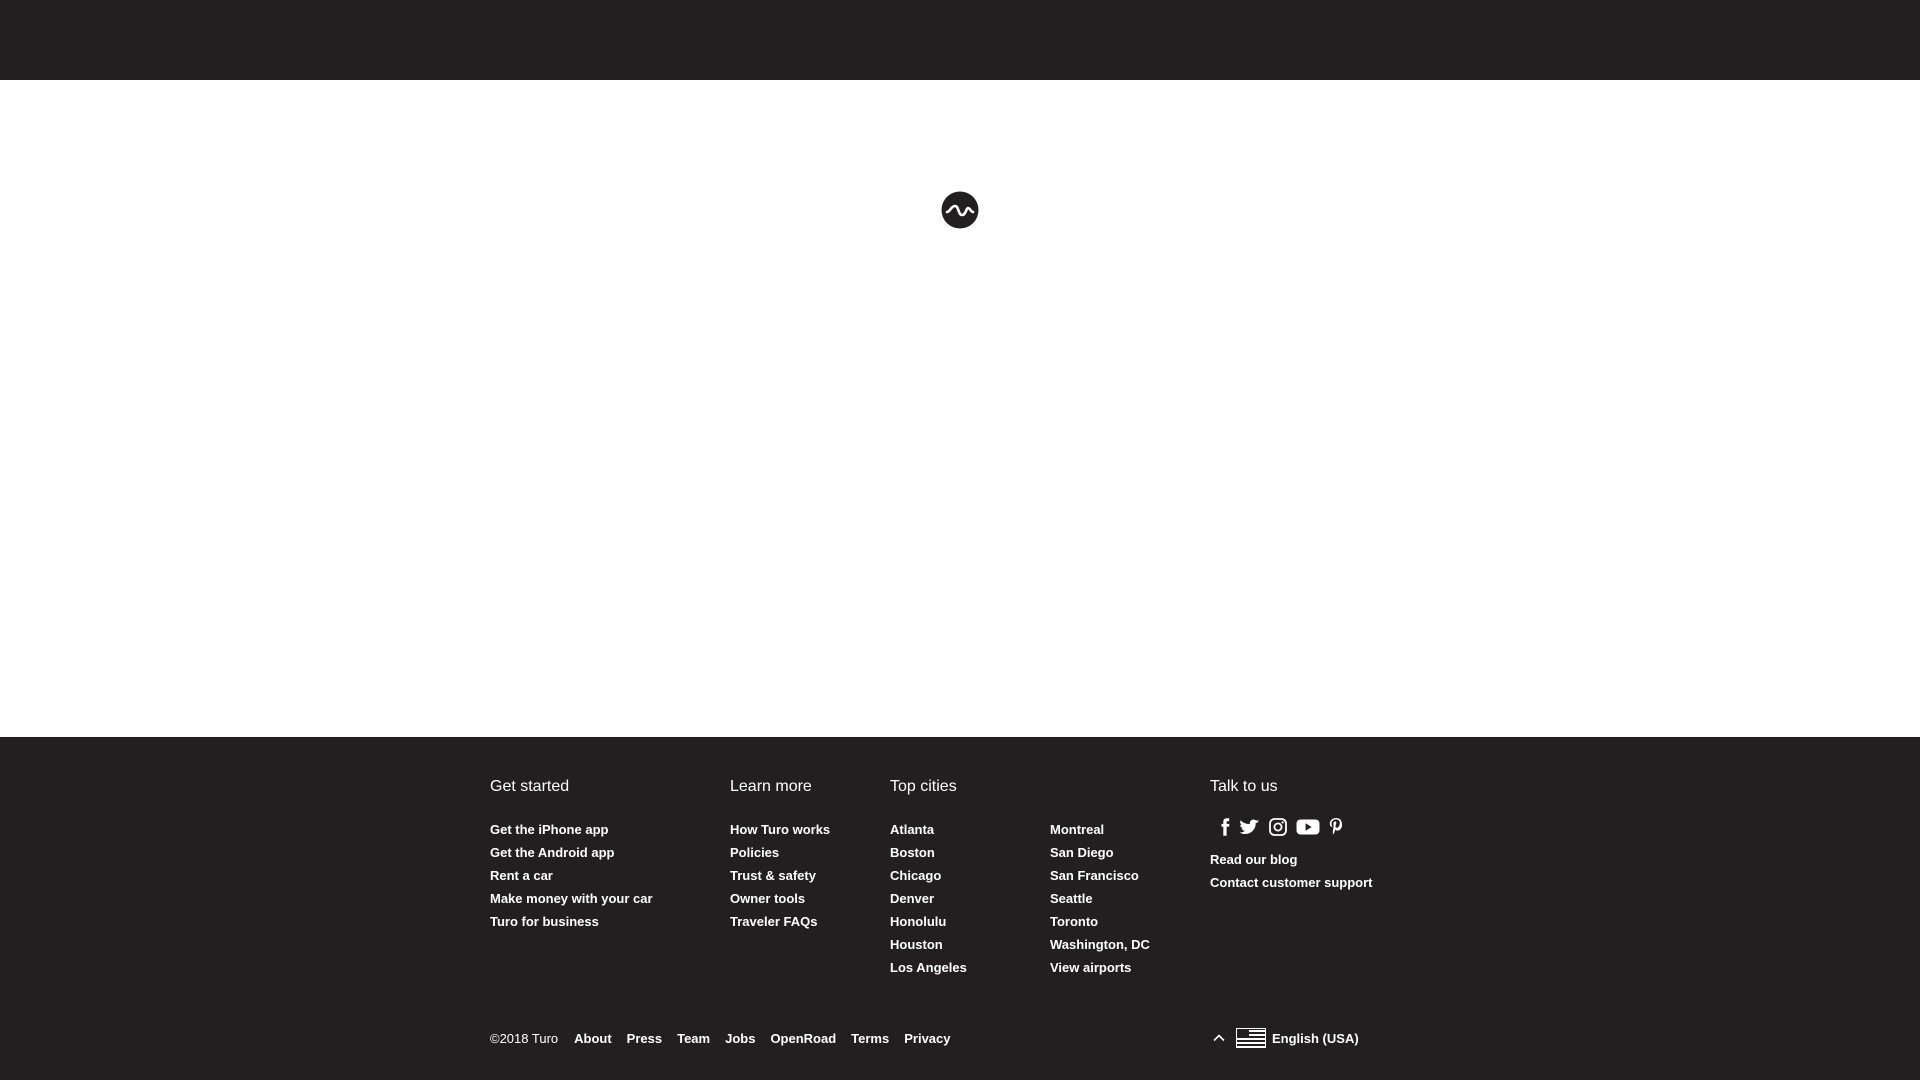 The image size is (1920, 1080). I want to click on footer-link-city: Seattle, so click(1100, 898).